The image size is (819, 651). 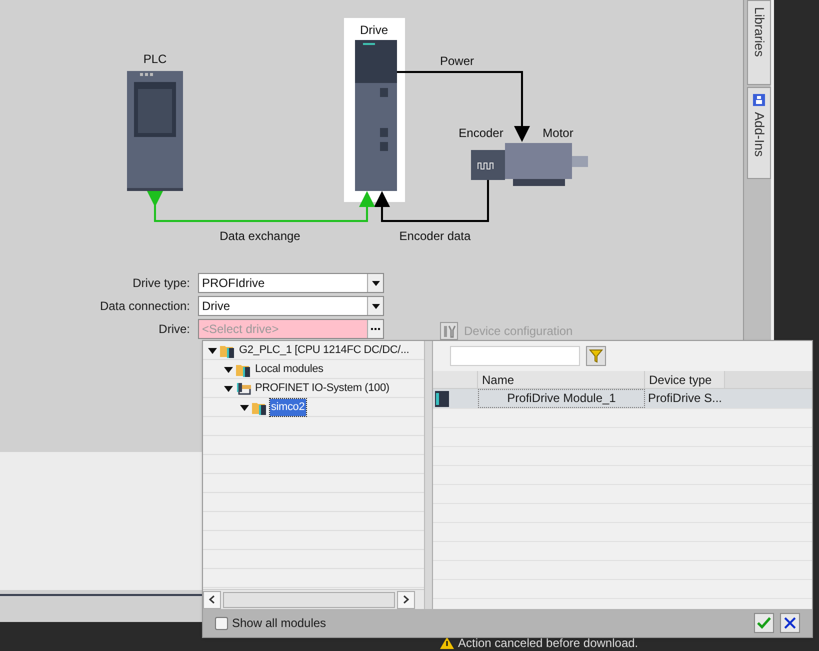 I want to click on filter-button, so click(x=596, y=356).